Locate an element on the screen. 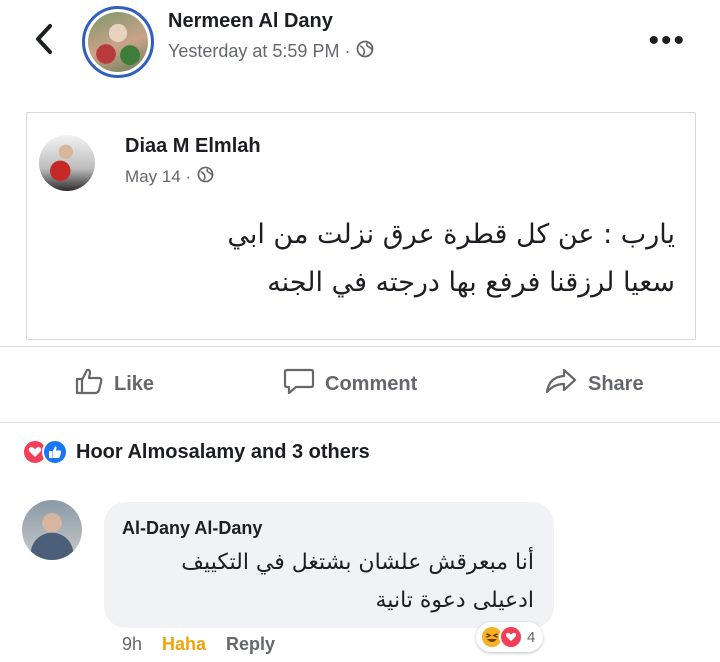 The width and height of the screenshot is (720, 662). author-avatar is located at coordinates (118, 42).